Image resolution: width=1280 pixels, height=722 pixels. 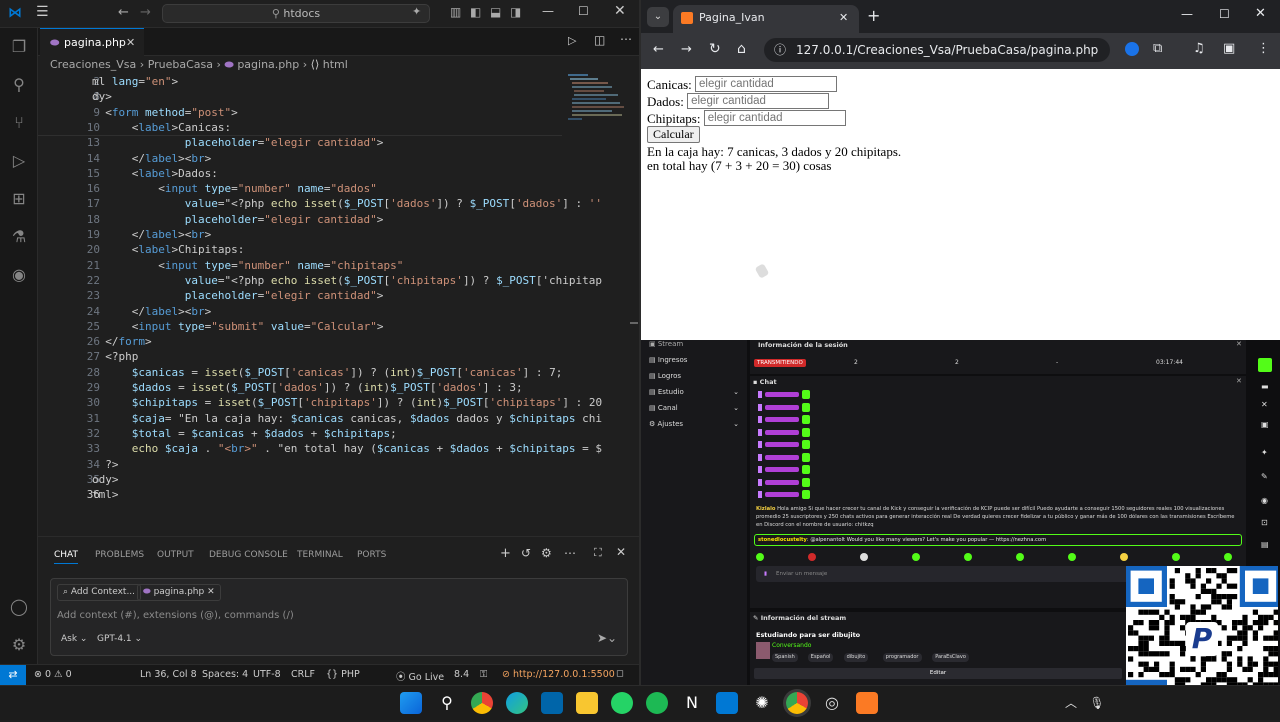 I want to click on source-control-icon: ⑂, so click(x=19, y=123).